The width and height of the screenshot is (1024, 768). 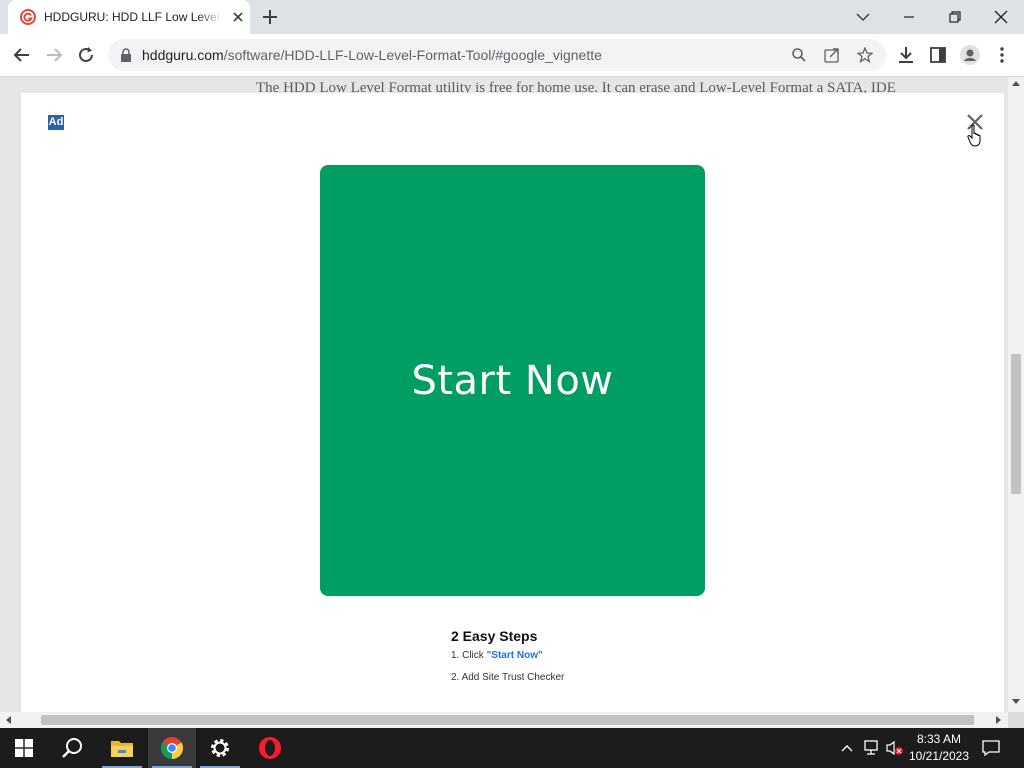 What do you see at coordinates (1016, 424) in the screenshot?
I see `vertical-scroll-thumb` at bounding box center [1016, 424].